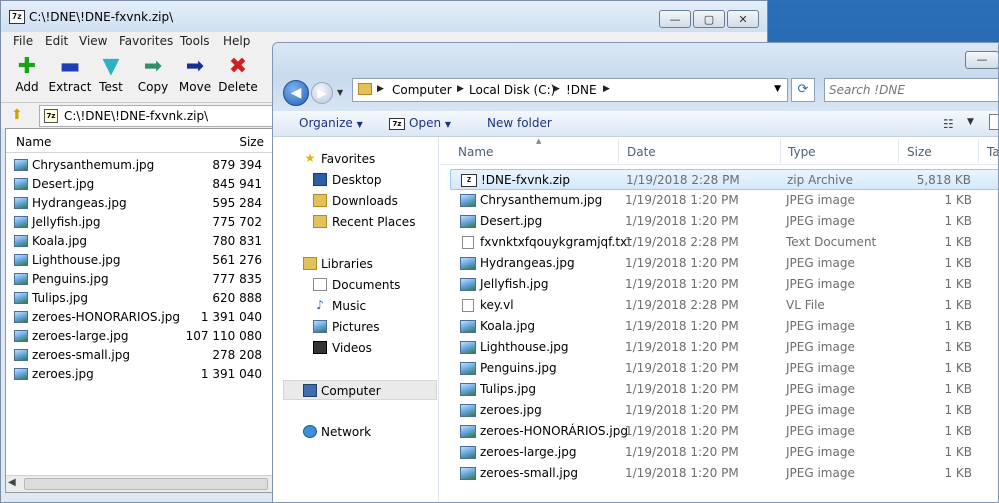 This screenshot has width=999, height=503. Describe the element at coordinates (331, 123) in the screenshot. I see `organize-button: Organize ▼` at that location.